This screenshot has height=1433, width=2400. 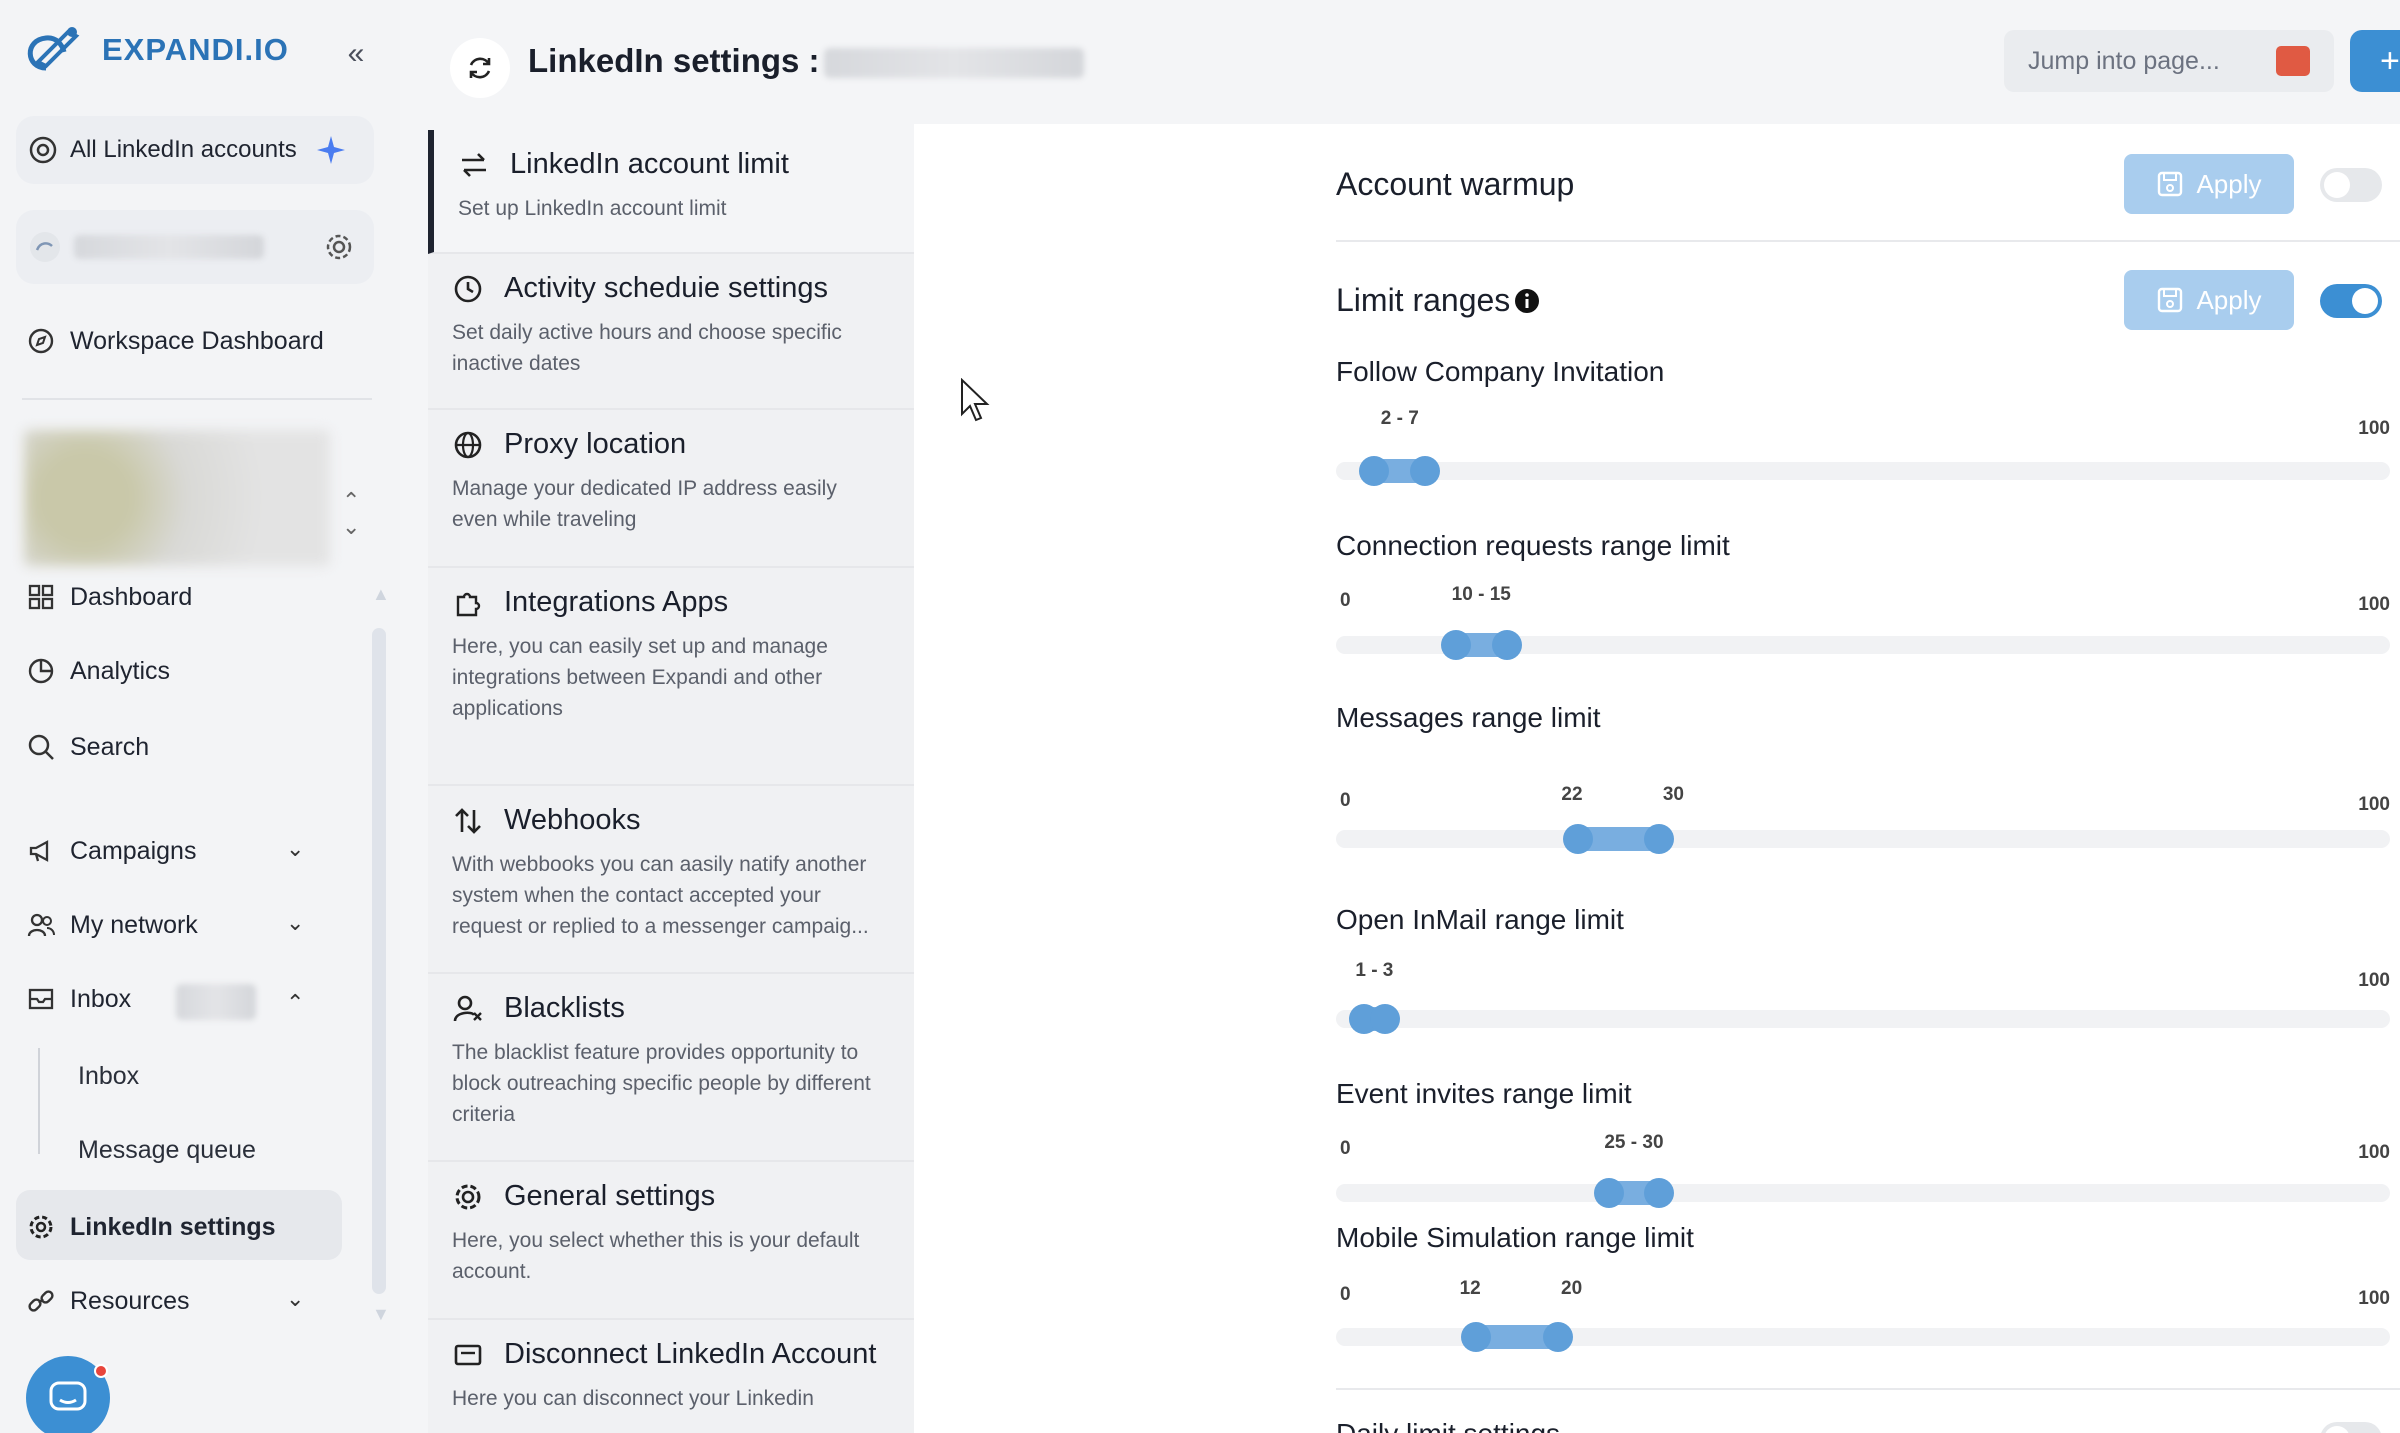 I want to click on menu-desc: Set up LinkedIn account limit, so click(x=592, y=208).